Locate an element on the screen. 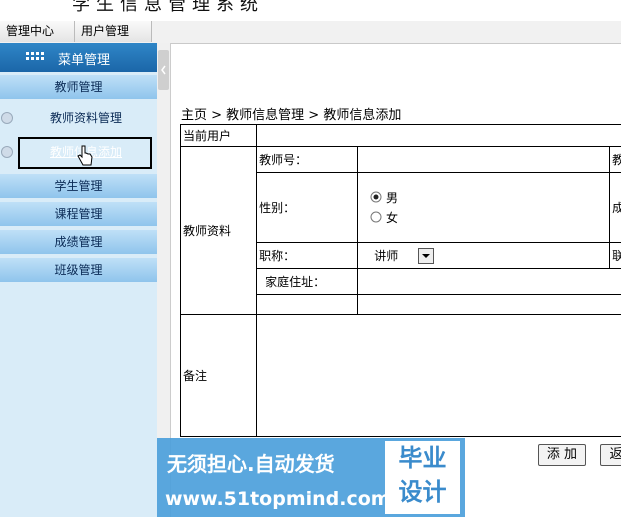  top-nav: 管理中心 用户管理 is located at coordinates (310, 32).